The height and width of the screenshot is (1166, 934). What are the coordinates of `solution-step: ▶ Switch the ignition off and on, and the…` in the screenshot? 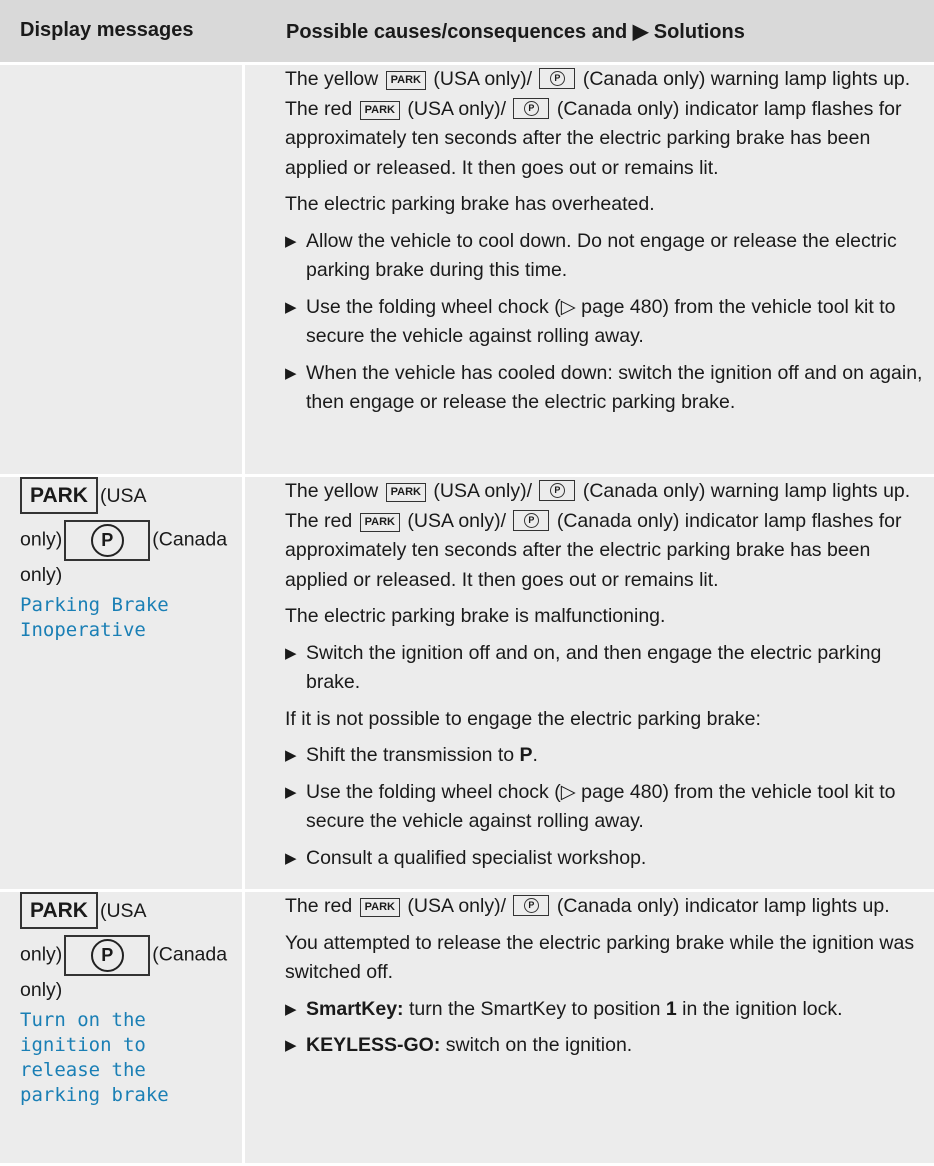 It's located at (605, 668).